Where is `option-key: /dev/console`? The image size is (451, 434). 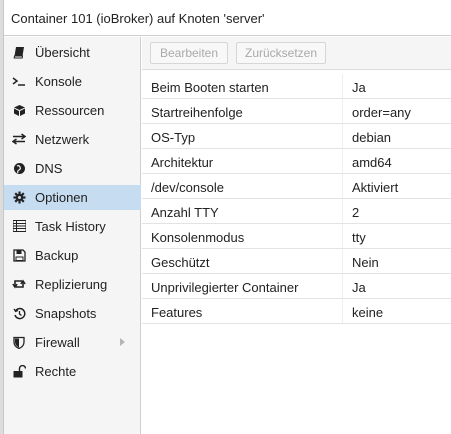
option-key: /dev/console is located at coordinates (187, 187).